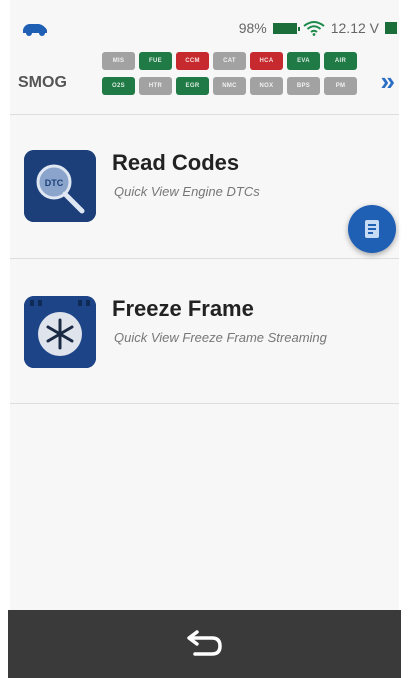 This screenshot has height=678, width=409. What do you see at coordinates (303, 61) in the screenshot?
I see `monitor-chip-eva: EVA` at bounding box center [303, 61].